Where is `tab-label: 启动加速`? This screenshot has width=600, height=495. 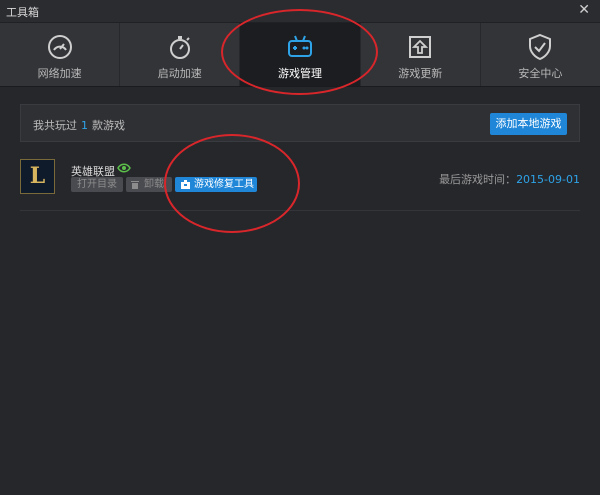
tab-label: 启动加速 is located at coordinates (179, 73).